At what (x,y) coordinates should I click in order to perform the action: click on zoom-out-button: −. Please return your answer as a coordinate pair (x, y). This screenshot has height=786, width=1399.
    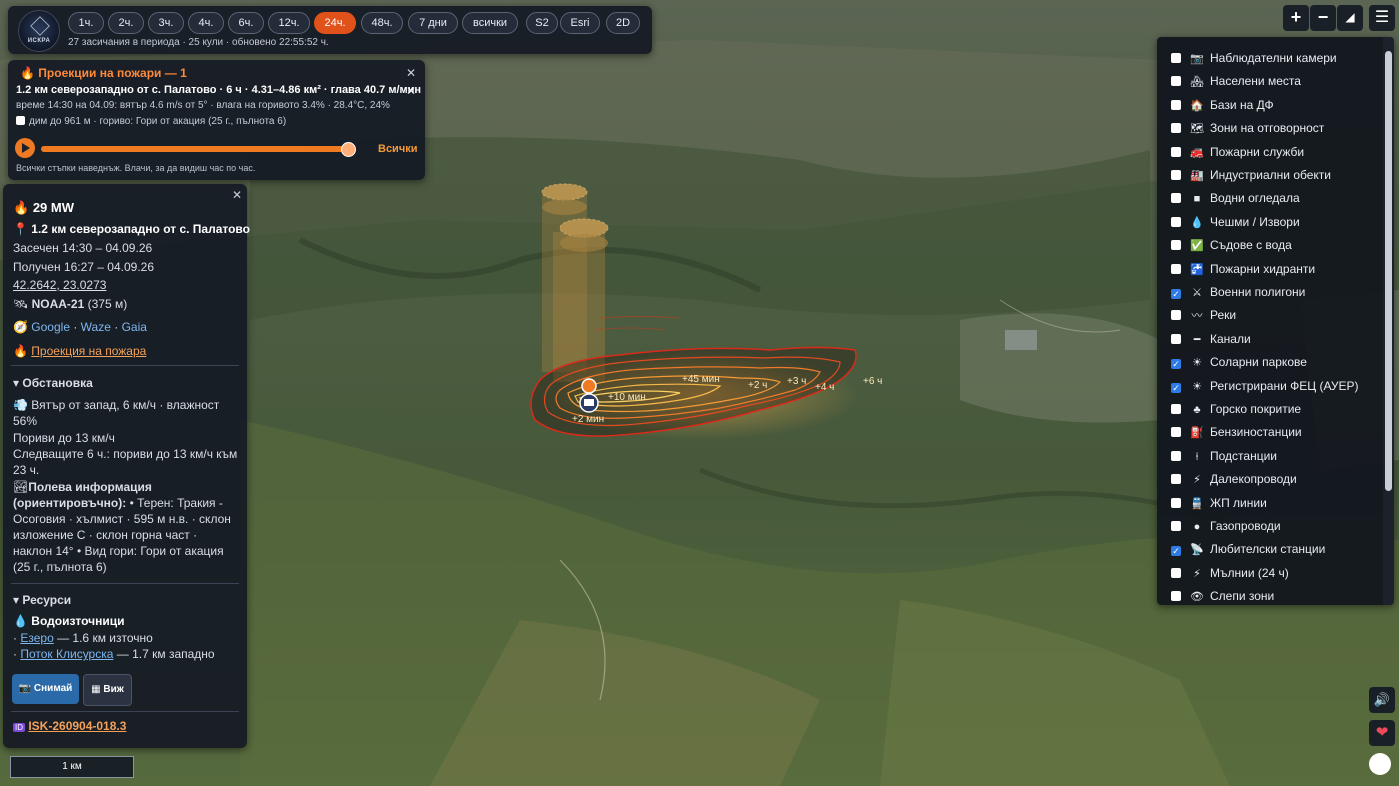
    Looking at the image, I should click on (1323, 18).